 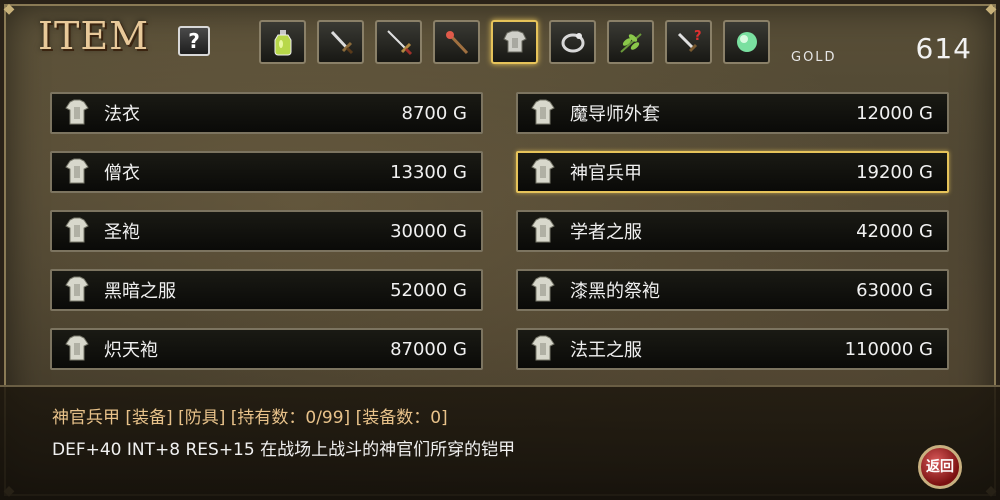 I want to click on category-tabs: ?, so click(x=514, y=42).